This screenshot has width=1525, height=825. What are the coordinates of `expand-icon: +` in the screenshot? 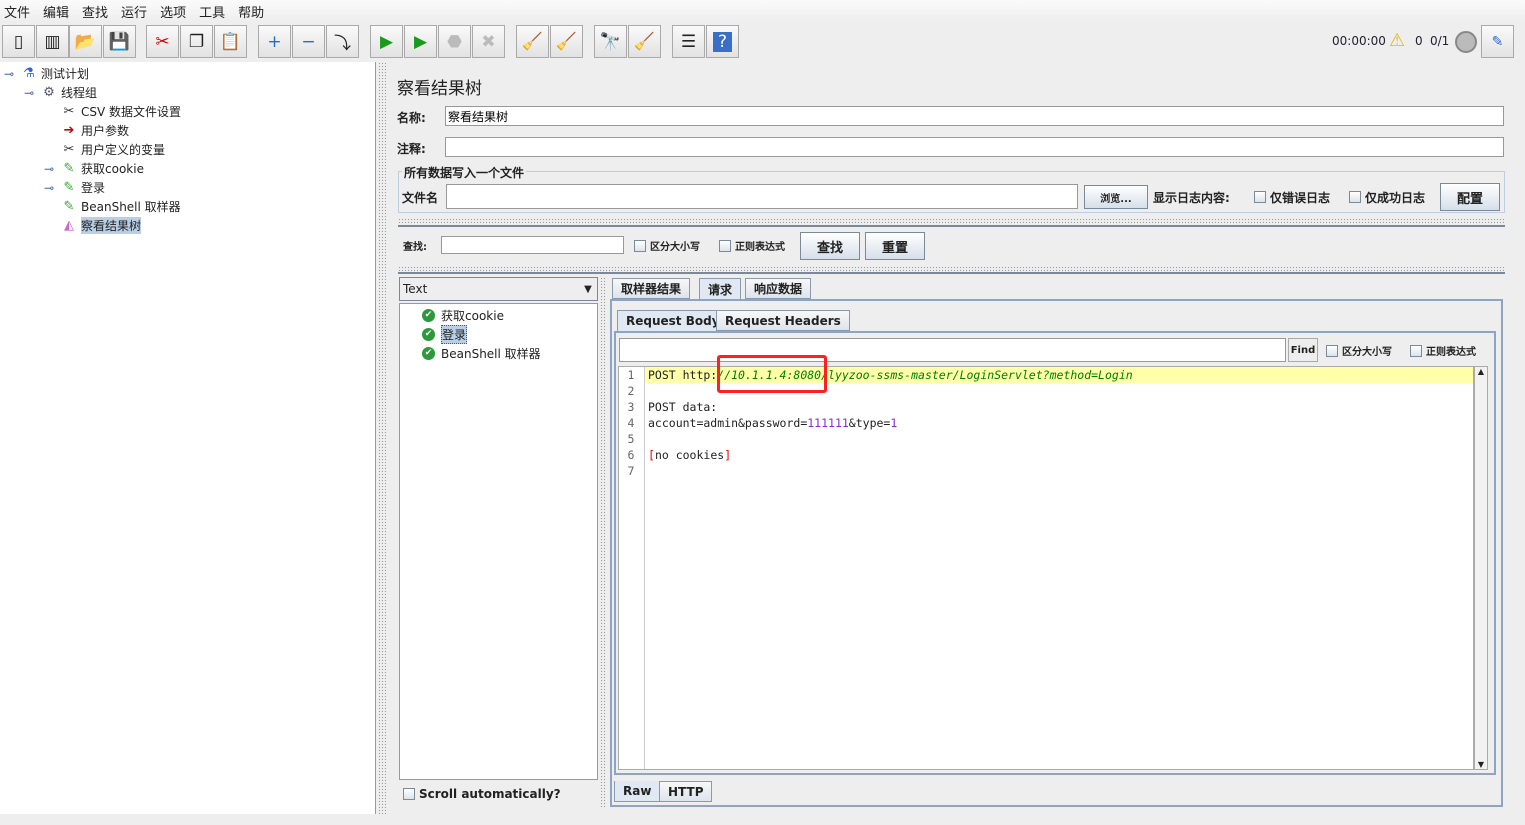 It's located at (274, 41).